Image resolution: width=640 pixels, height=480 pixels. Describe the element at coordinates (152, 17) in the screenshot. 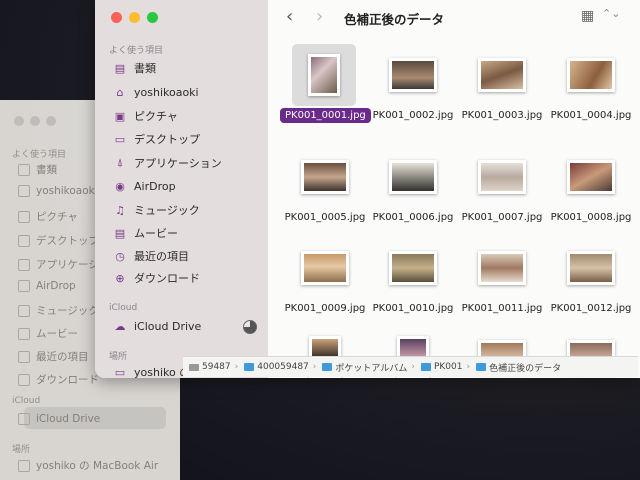

I see `zoom-button` at that location.